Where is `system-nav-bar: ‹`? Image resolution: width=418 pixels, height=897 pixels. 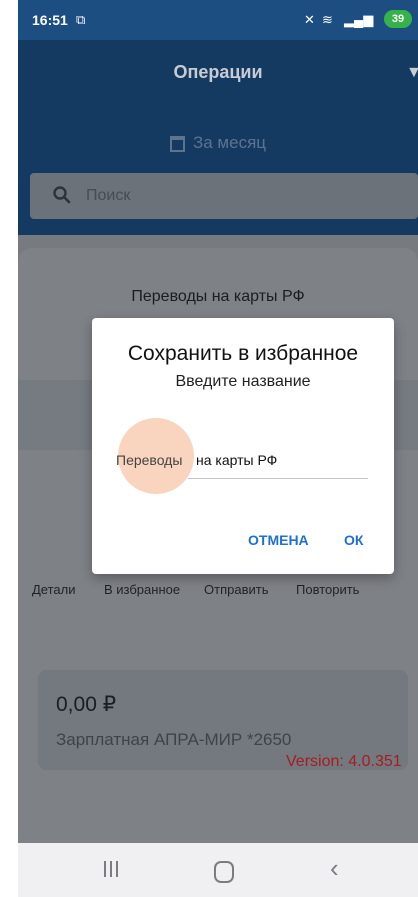
system-nav-bar: ‹ is located at coordinates (218, 870).